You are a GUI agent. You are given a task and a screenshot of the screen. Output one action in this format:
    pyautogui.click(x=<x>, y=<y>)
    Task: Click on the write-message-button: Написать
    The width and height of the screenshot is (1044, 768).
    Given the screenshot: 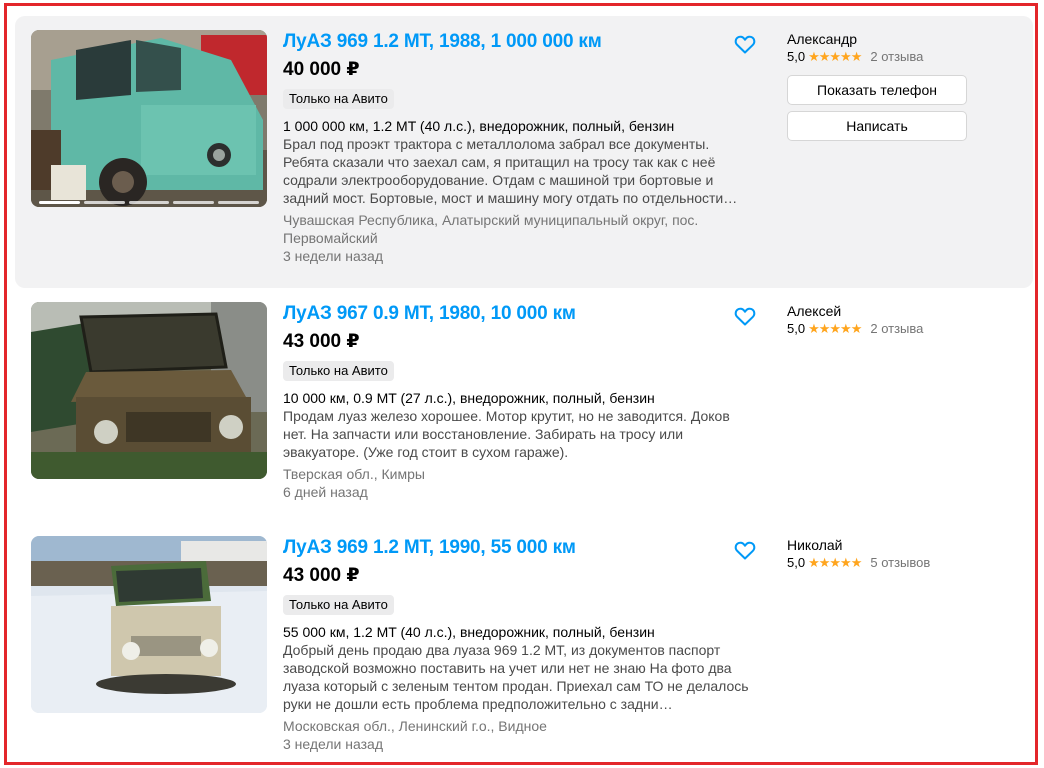 What is the action you would take?
    pyautogui.click(x=877, y=126)
    